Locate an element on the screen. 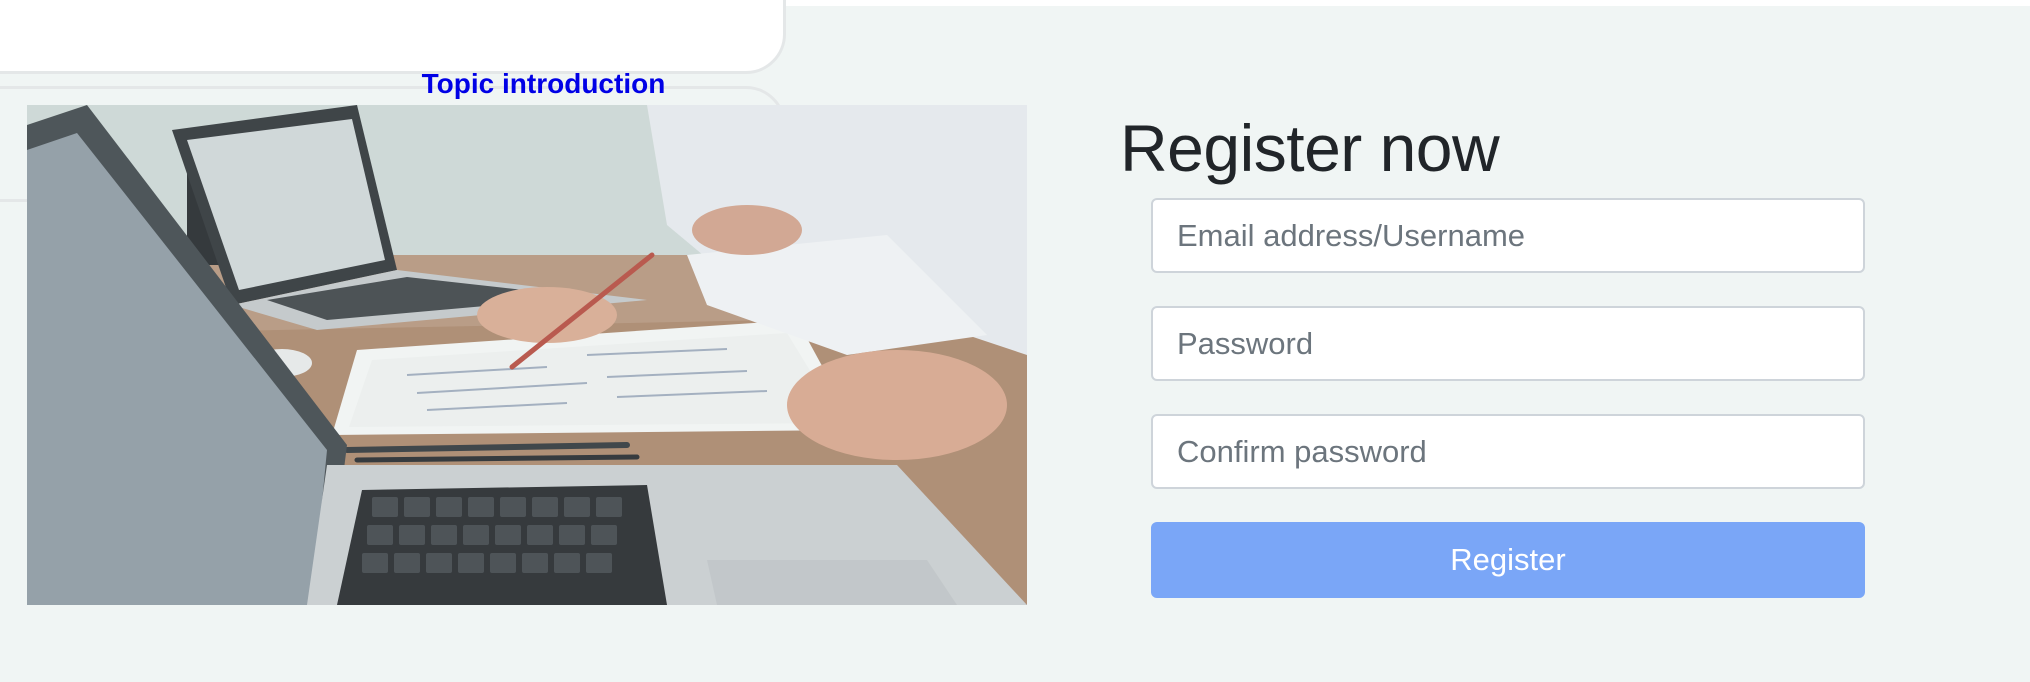 The image size is (2030, 682). register-heading: Register now is located at coordinates (1310, 148).